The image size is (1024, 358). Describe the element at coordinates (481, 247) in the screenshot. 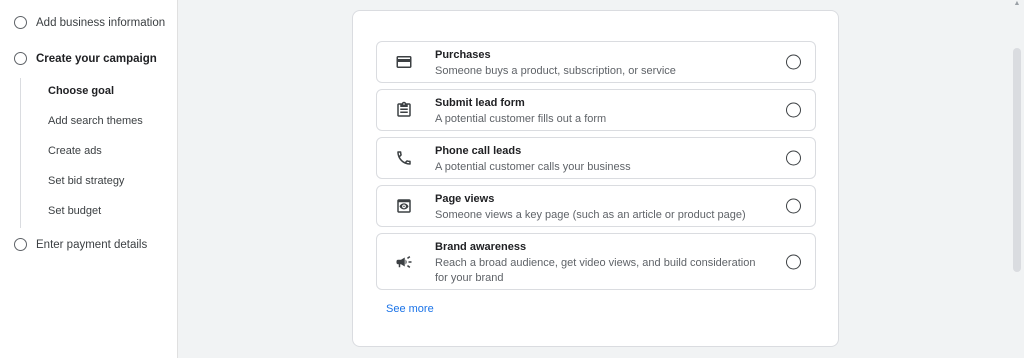

I see `goal-option-title: Brand awareness` at that location.